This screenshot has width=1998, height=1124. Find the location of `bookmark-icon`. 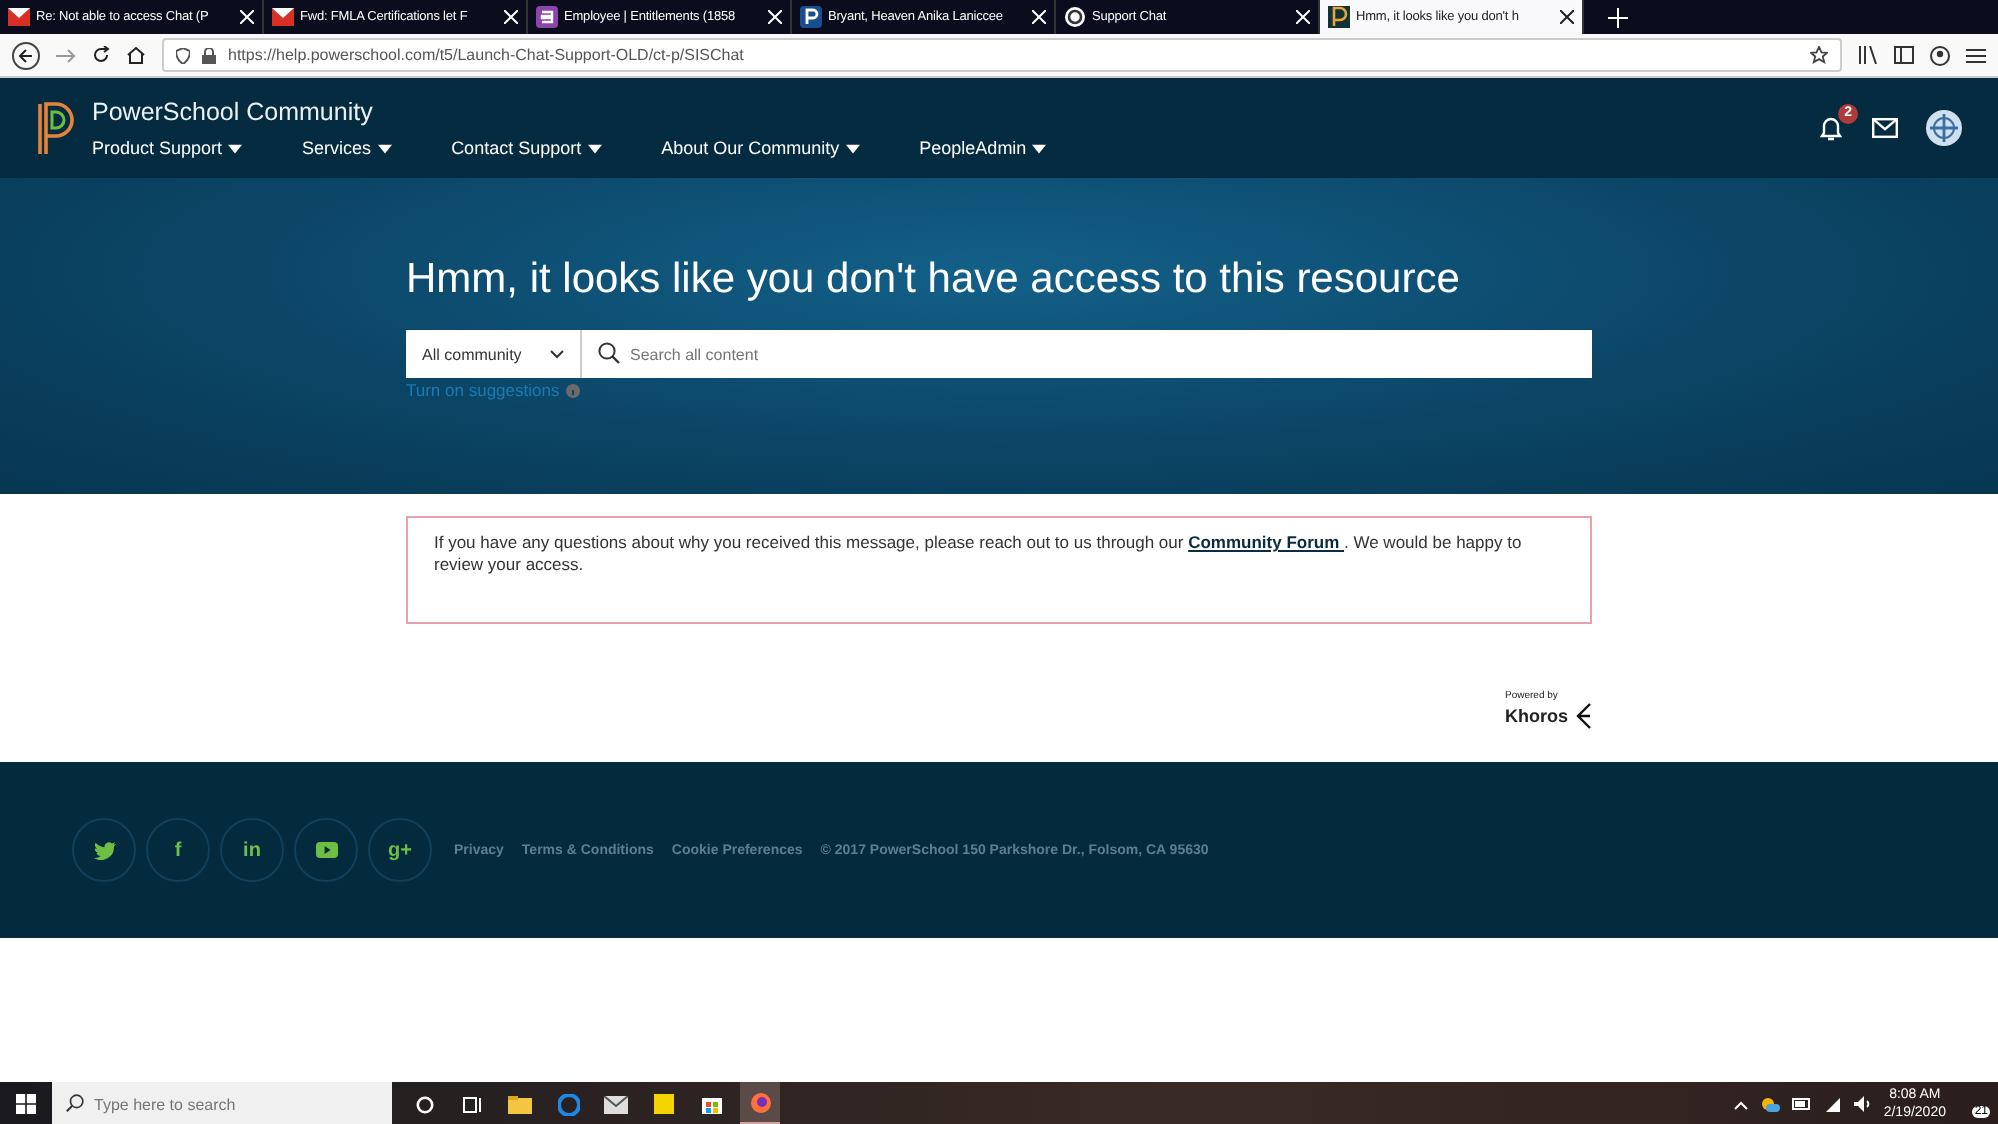

bookmark-icon is located at coordinates (1819, 55).